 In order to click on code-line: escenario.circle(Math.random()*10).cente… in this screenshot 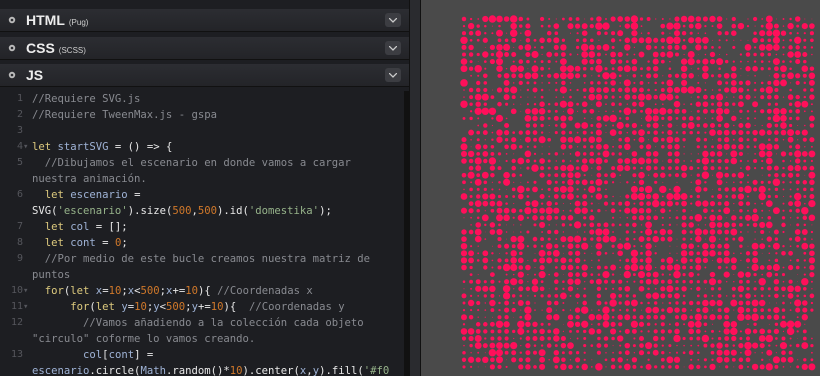, I will do `click(202, 369)`.